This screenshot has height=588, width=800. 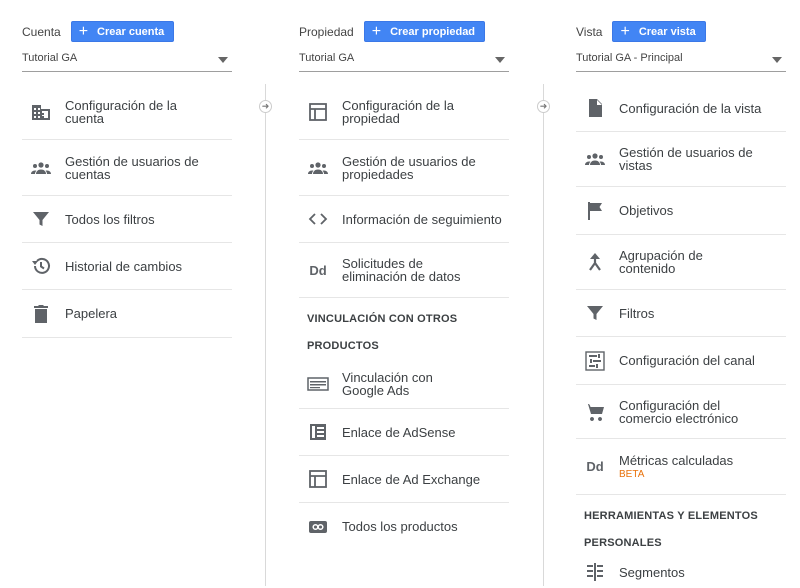 I want to click on account-selector: Tutorial GA, so click(x=127, y=62).